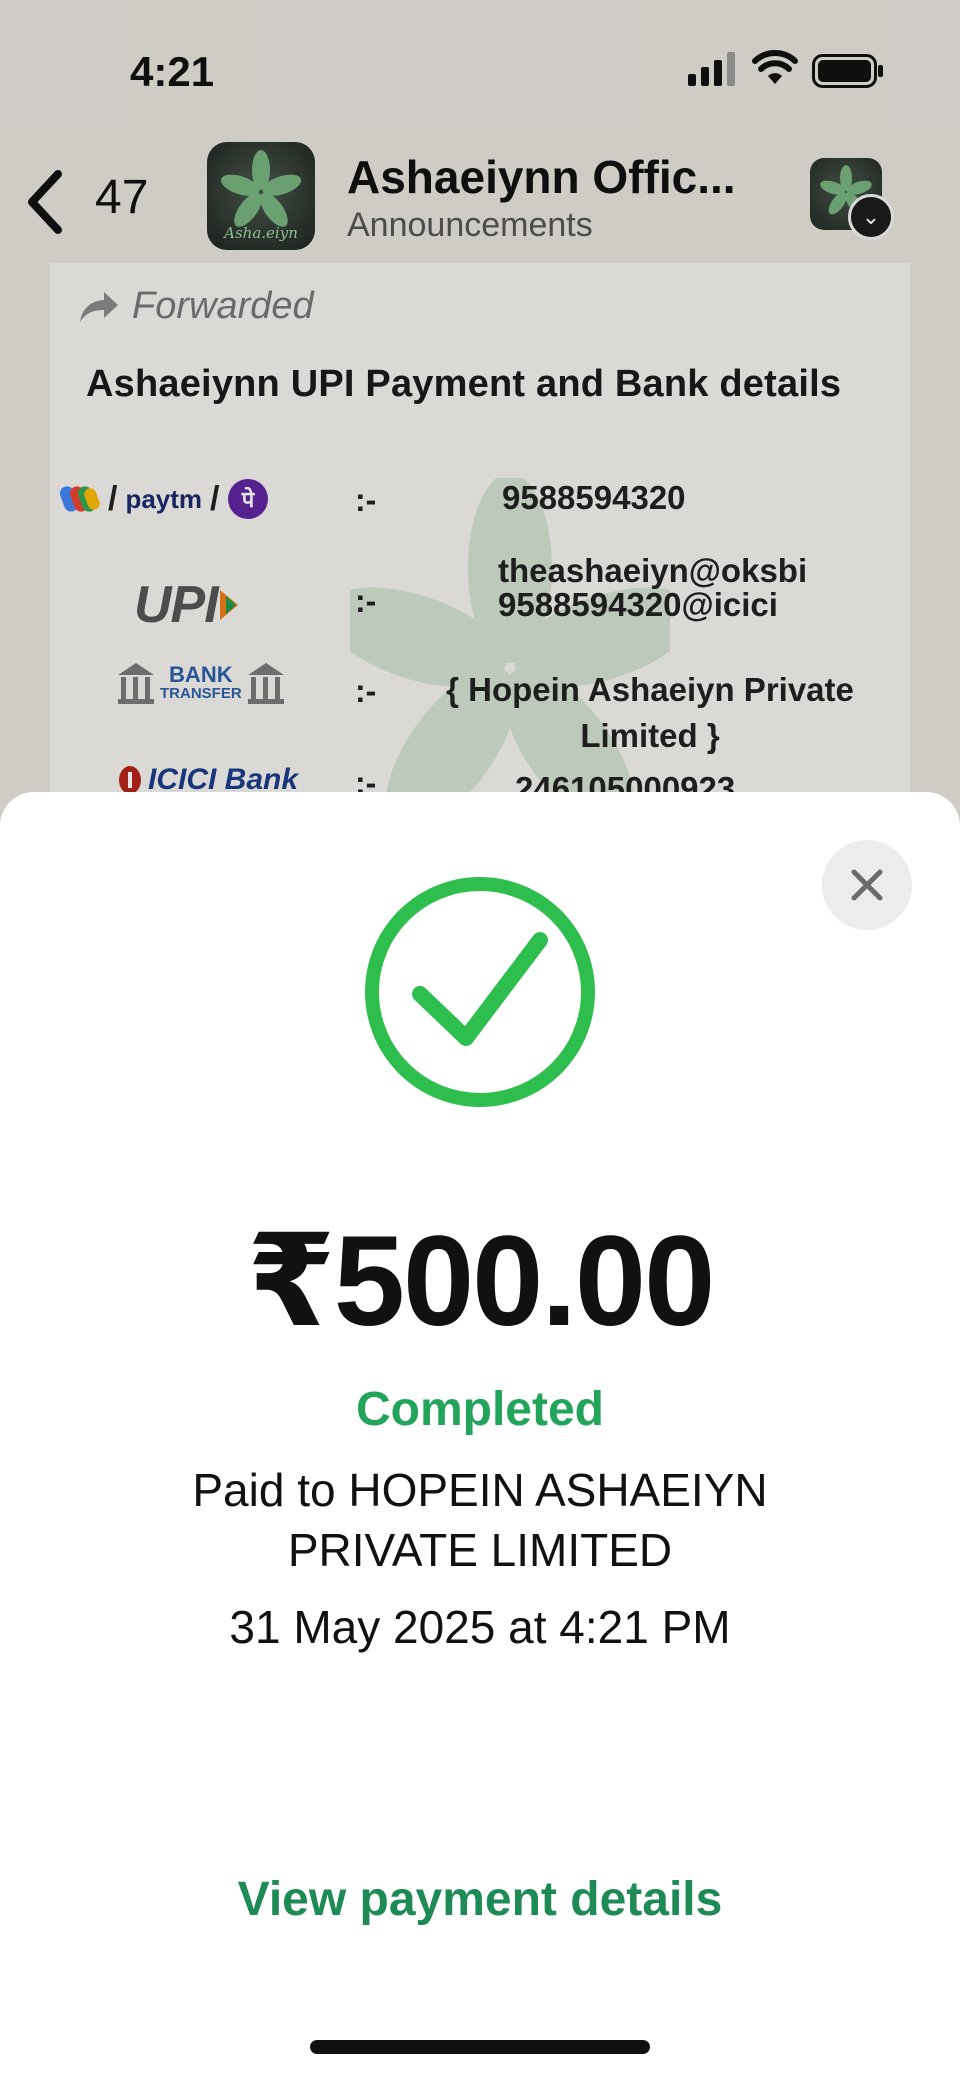 The height and width of the screenshot is (2079, 960). I want to click on payment-timestamp: 31 May 2025 at 4:21 PM, so click(480, 1627).